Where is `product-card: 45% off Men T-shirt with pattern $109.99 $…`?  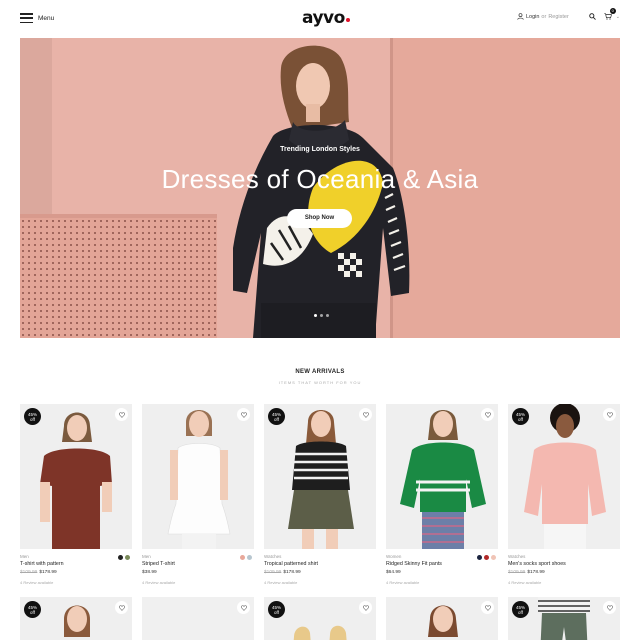 product-card: 45% off Men T-shirt with pattern $109.99 $… is located at coordinates (76, 496).